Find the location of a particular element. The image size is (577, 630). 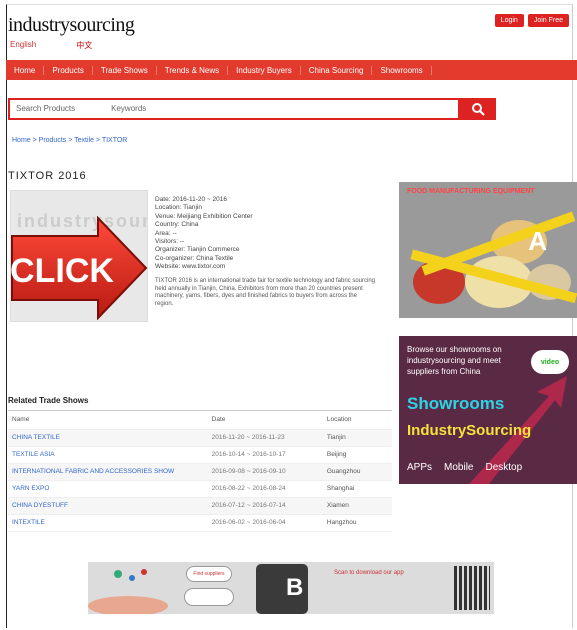

show-date: 2016-08-22 ~ 2016-08-24 is located at coordinates (265, 489).